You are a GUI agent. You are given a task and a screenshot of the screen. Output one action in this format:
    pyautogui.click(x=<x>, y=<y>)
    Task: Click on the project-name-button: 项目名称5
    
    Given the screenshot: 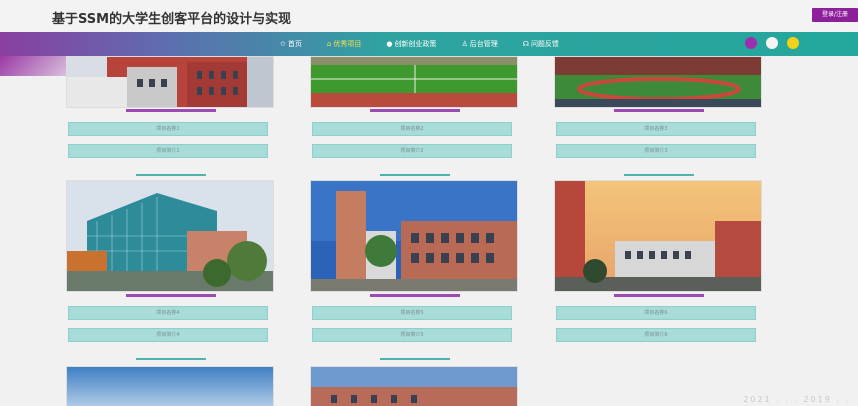 What is the action you would take?
    pyautogui.click(x=412, y=313)
    